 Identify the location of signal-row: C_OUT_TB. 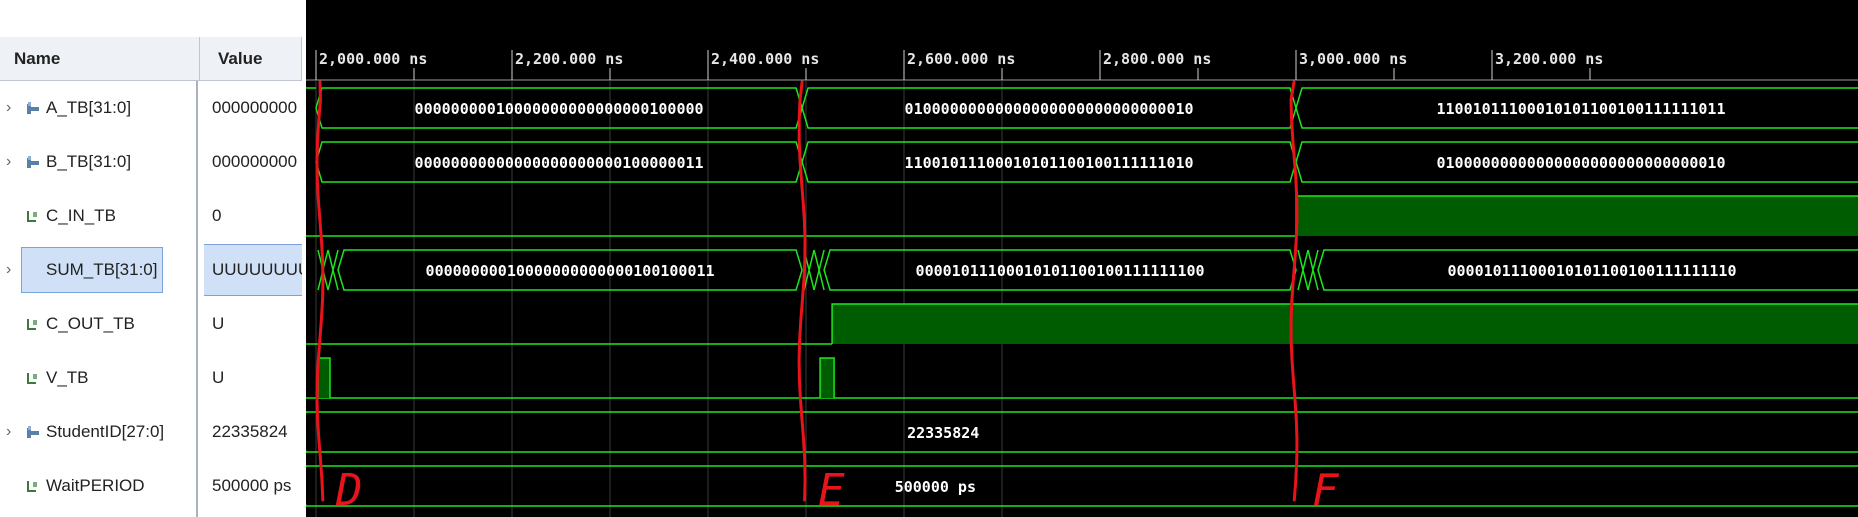
(98, 324).